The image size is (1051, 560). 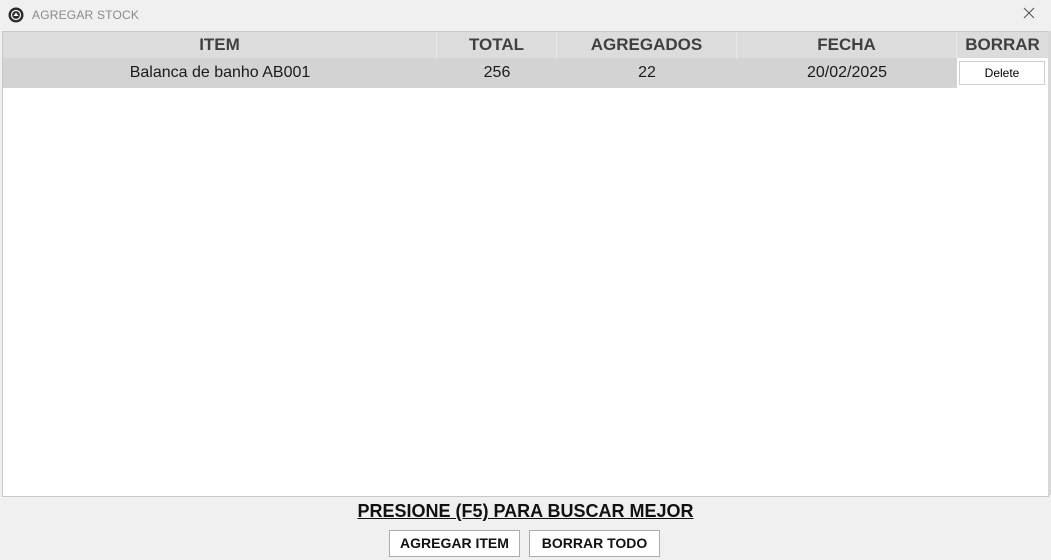 What do you see at coordinates (1002, 45) in the screenshot?
I see `column-header-borrar: BORRAR` at bounding box center [1002, 45].